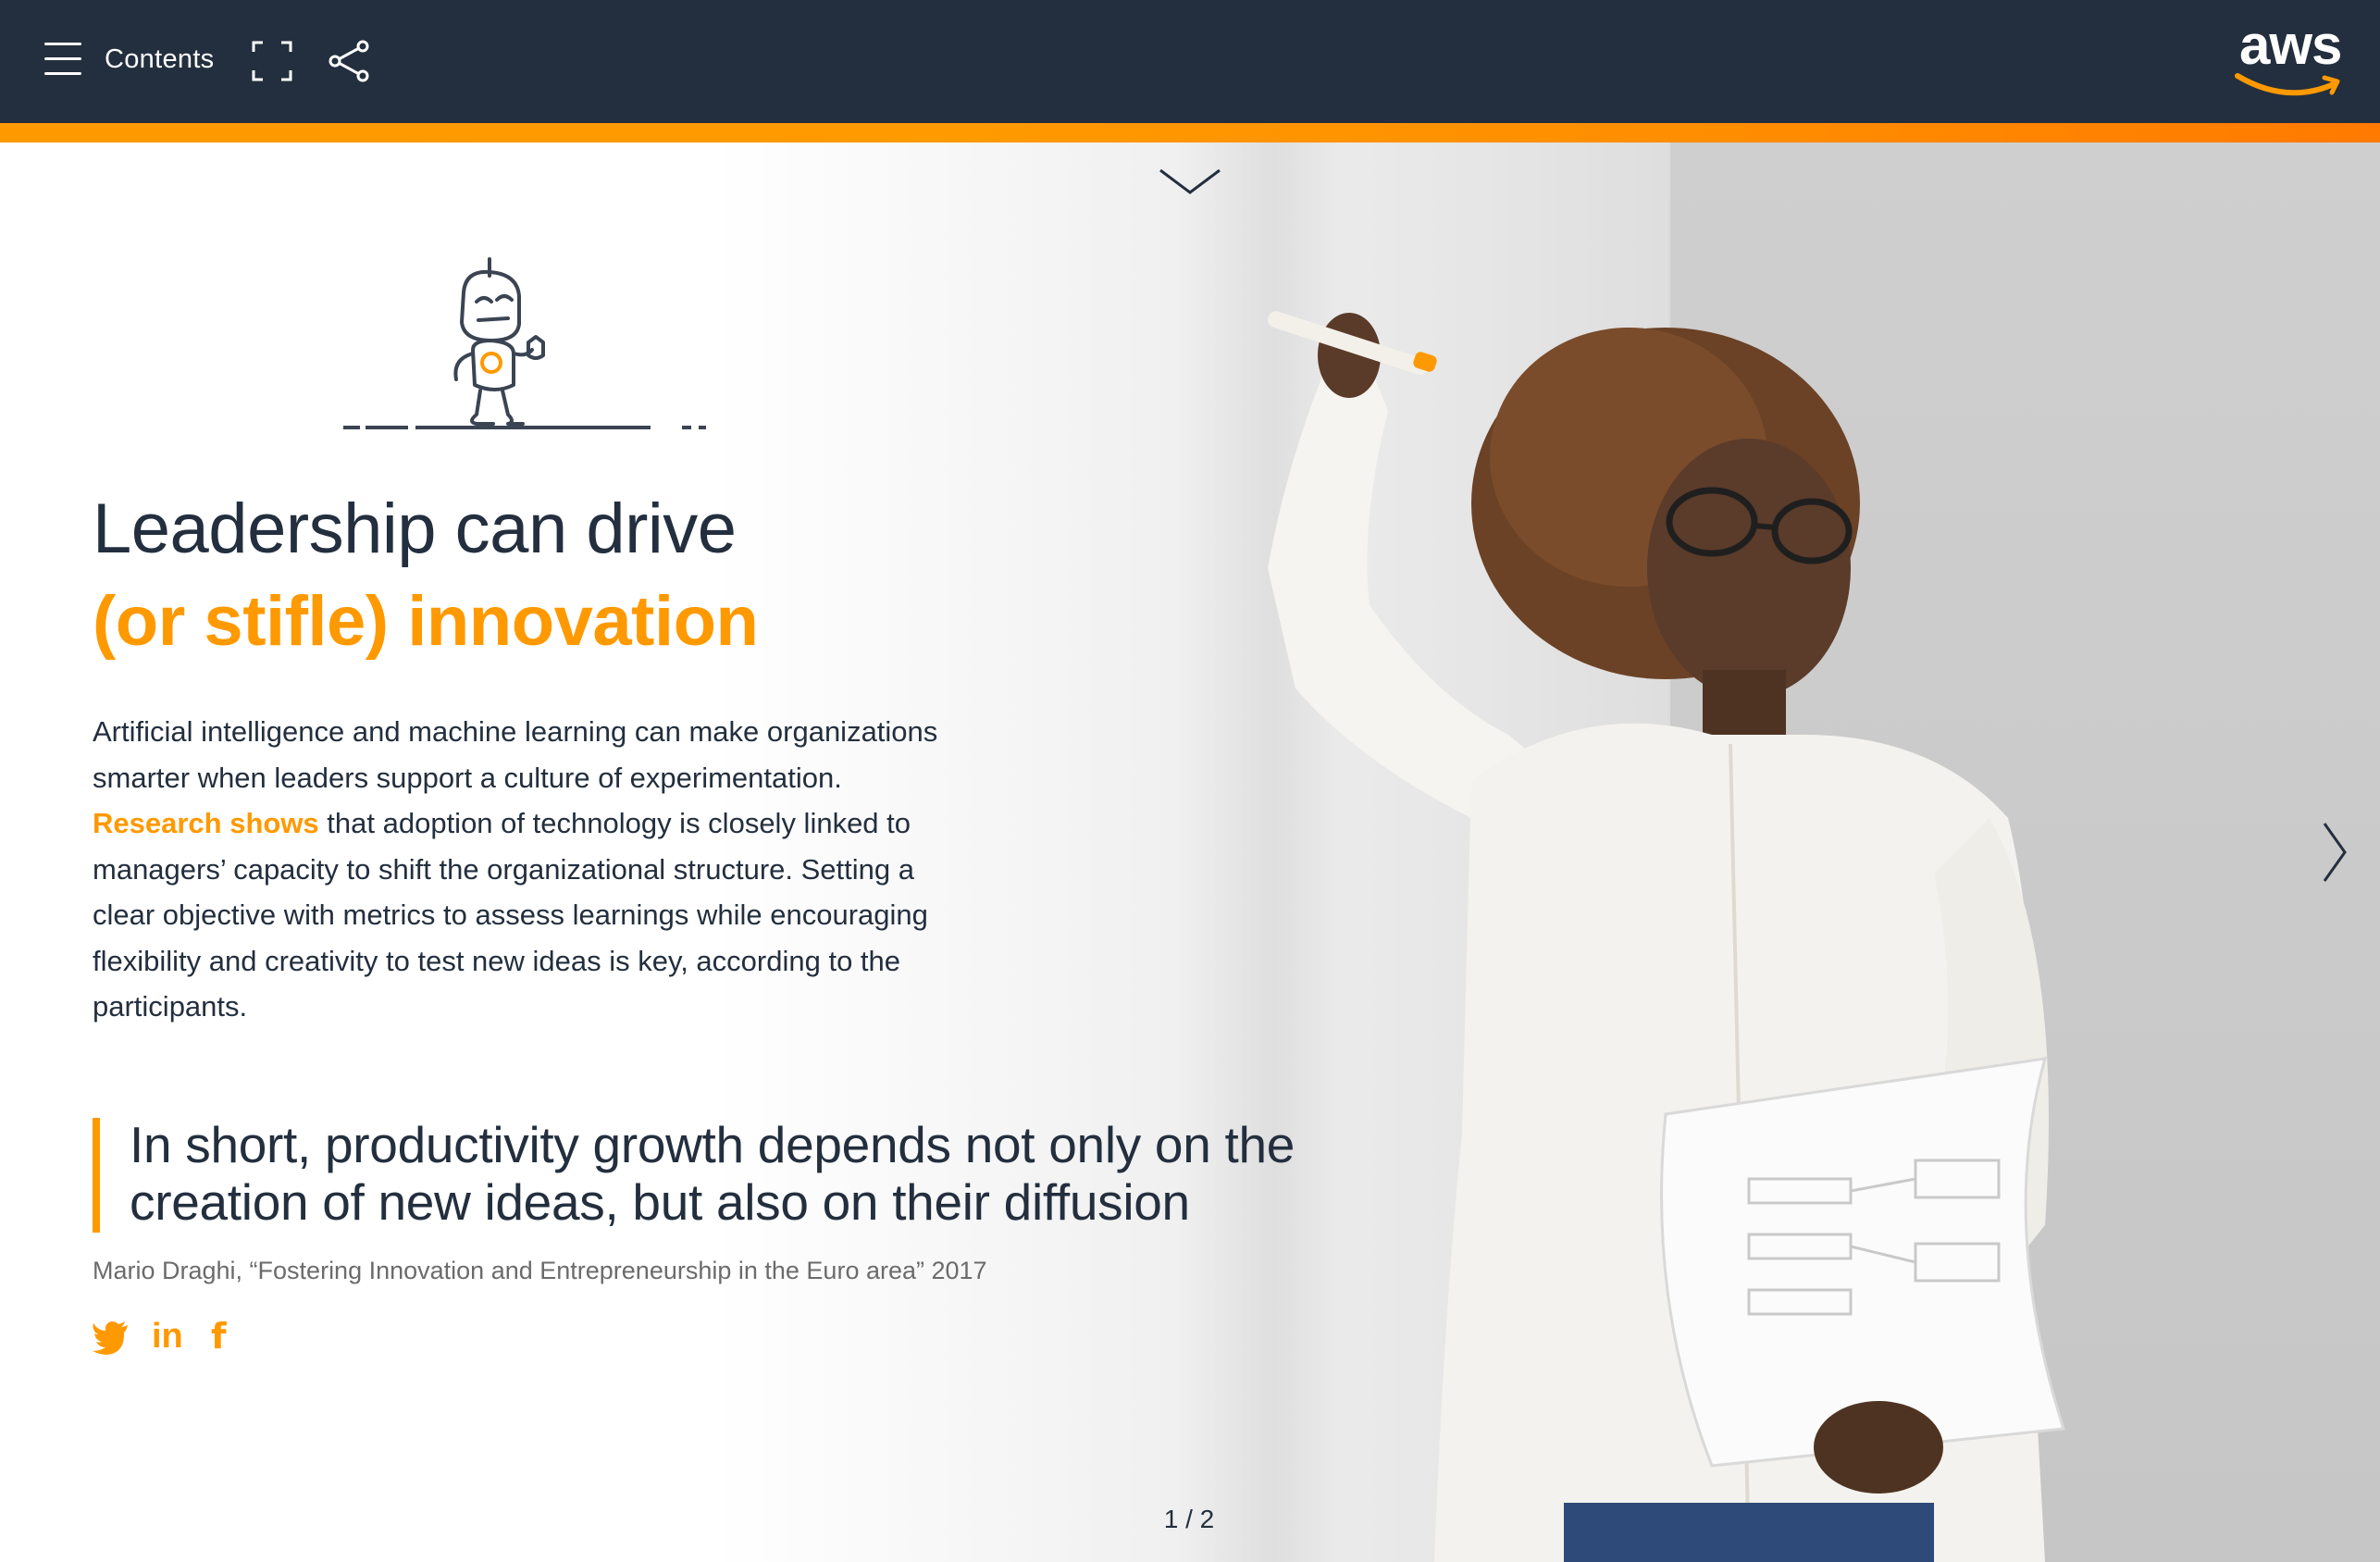  What do you see at coordinates (1189, 1519) in the screenshot?
I see `page-indicator: 1 / 2` at bounding box center [1189, 1519].